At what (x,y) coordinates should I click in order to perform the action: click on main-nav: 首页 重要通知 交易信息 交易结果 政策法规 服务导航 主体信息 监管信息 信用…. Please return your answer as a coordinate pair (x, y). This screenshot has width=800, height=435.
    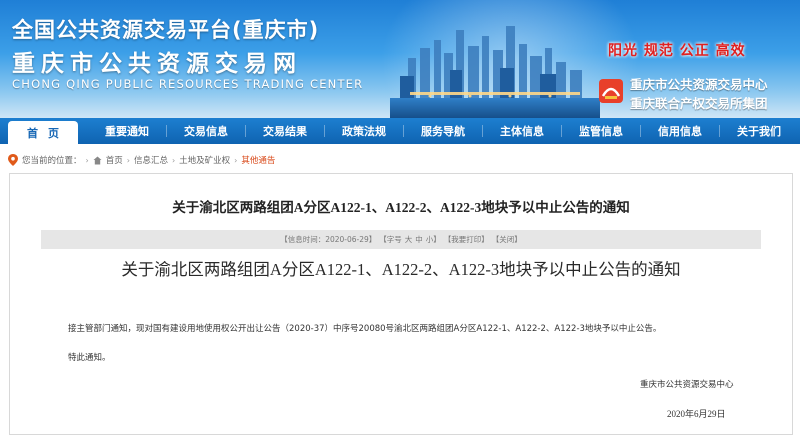
    Looking at the image, I should click on (400, 131).